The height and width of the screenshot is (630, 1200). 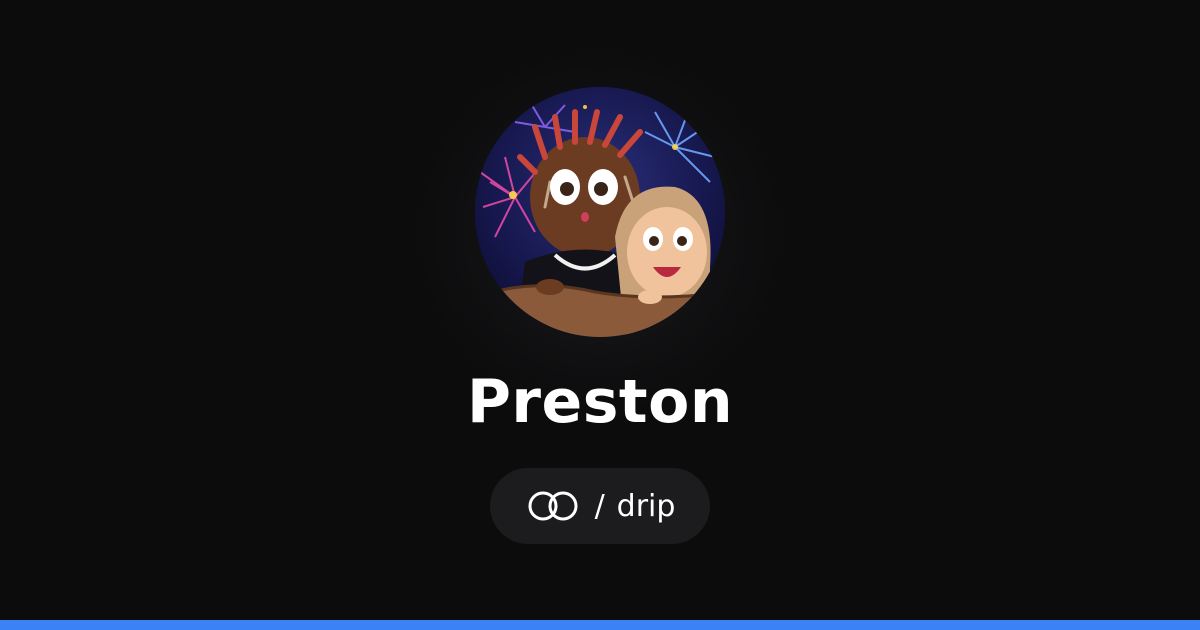 What do you see at coordinates (600, 402) in the screenshot?
I see `profile-name: Preston` at bounding box center [600, 402].